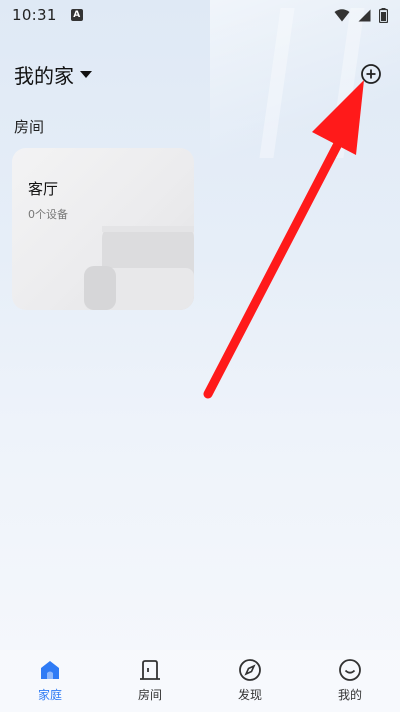  I want to click on nav-tab-rooms: 房间, so click(150, 681).